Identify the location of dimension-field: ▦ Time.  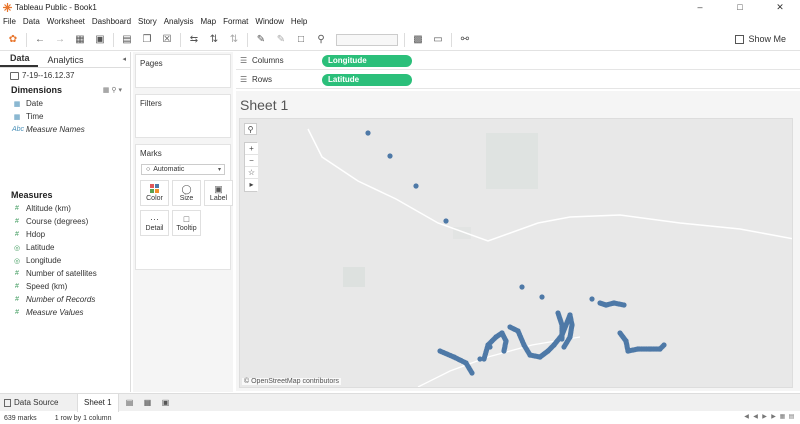
(65, 116).